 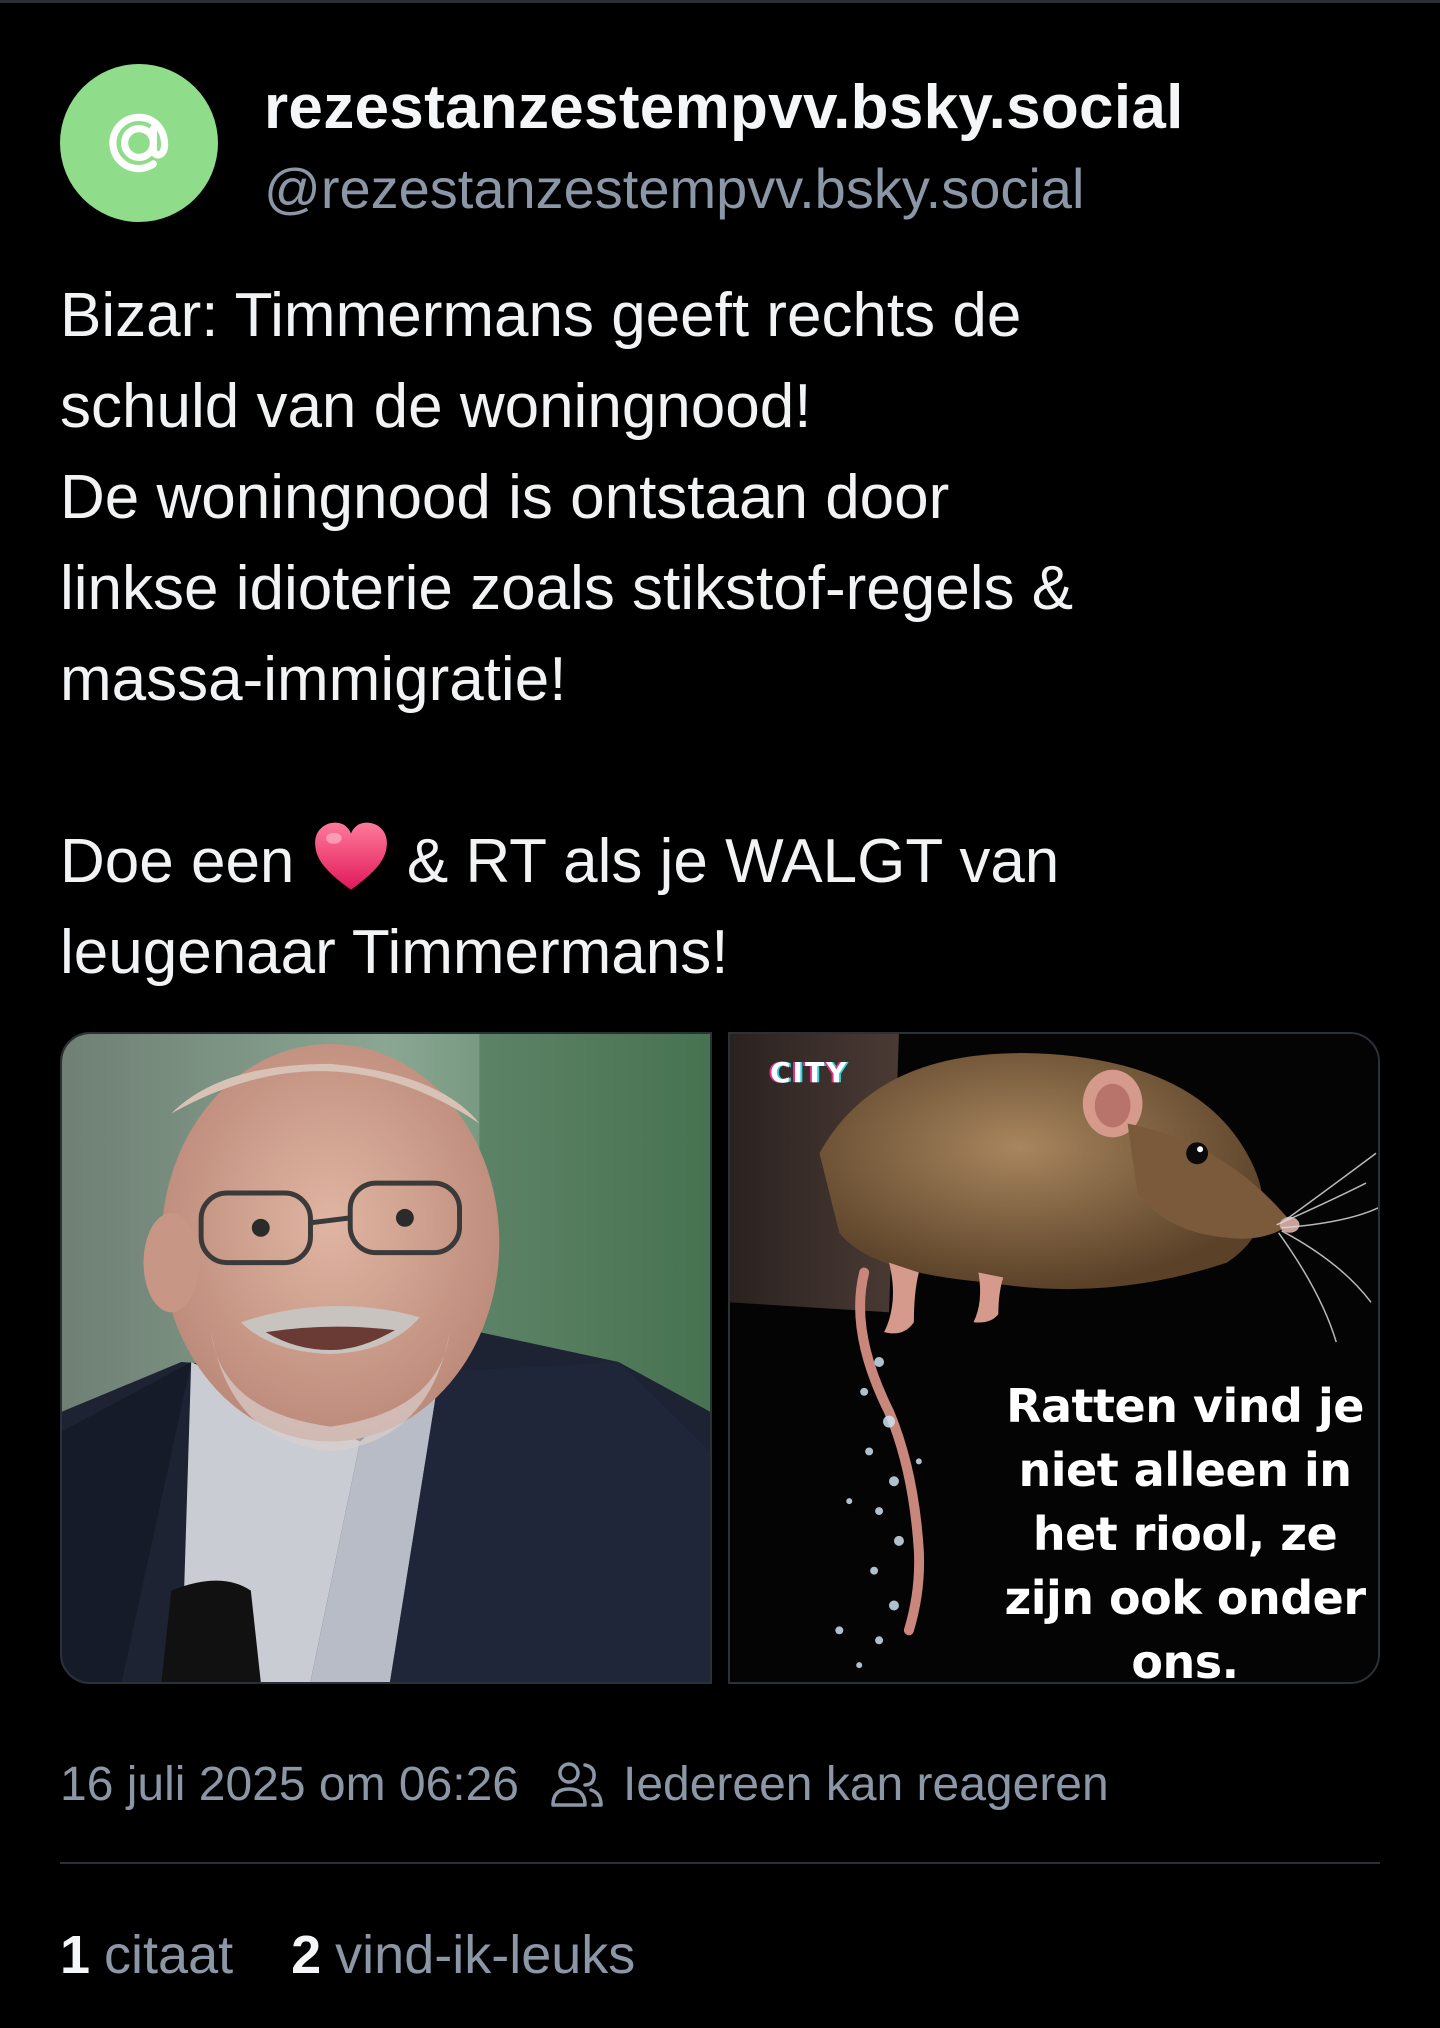 I want to click on people-icon, so click(x=577, y=1784).